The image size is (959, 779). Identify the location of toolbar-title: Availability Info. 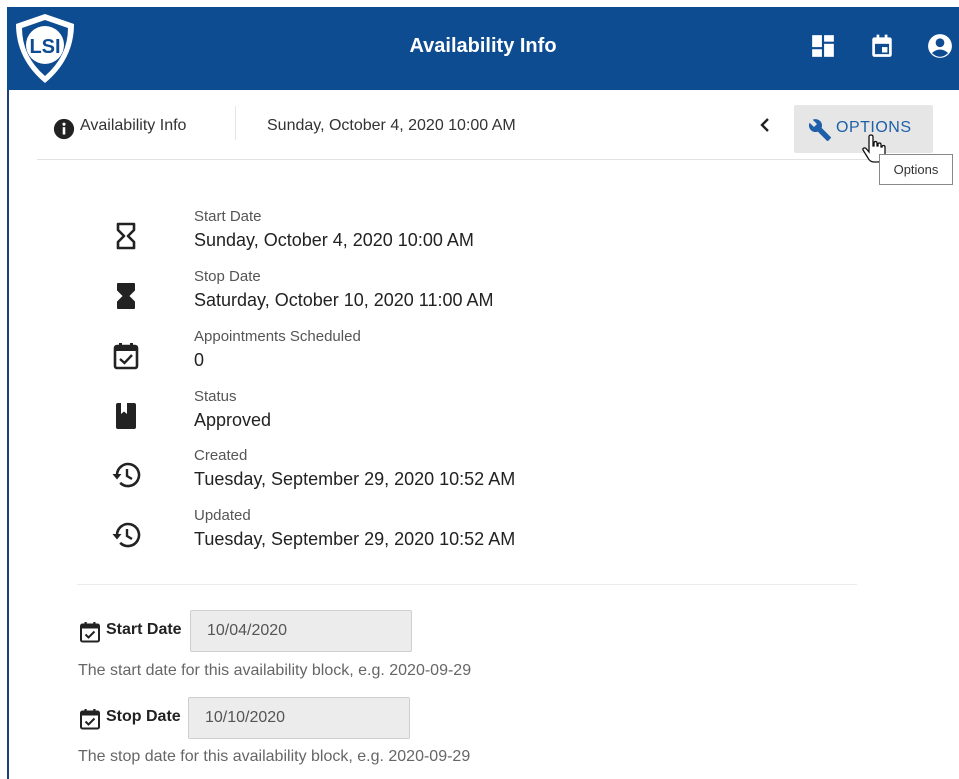
(133, 125).